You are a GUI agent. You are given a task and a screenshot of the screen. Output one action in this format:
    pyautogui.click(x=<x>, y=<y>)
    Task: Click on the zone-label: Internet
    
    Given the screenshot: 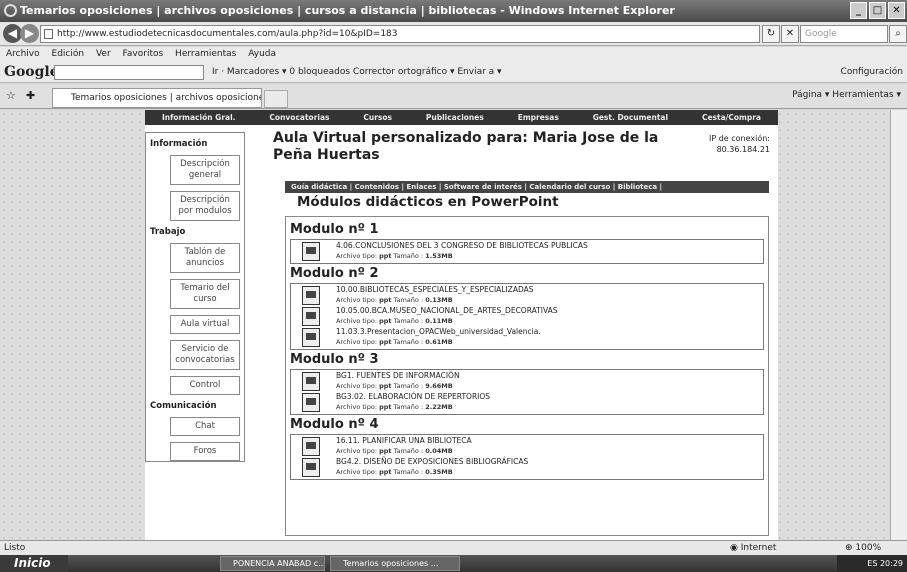 What is the action you would take?
    pyautogui.click(x=758, y=548)
    